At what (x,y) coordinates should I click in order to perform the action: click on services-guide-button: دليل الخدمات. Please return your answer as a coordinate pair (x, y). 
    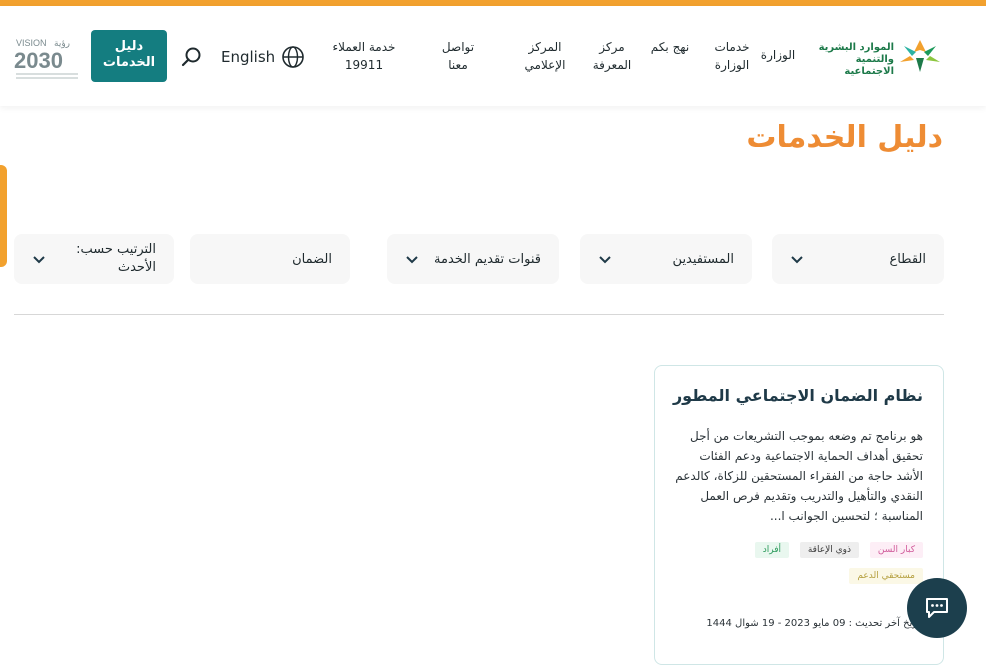
    Looking at the image, I should click on (129, 56).